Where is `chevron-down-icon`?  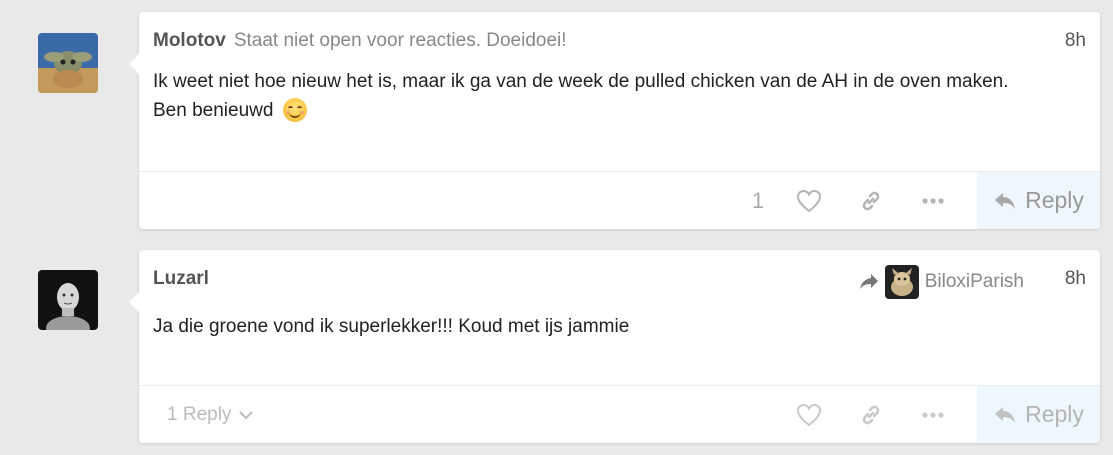 chevron-down-icon is located at coordinates (246, 414).